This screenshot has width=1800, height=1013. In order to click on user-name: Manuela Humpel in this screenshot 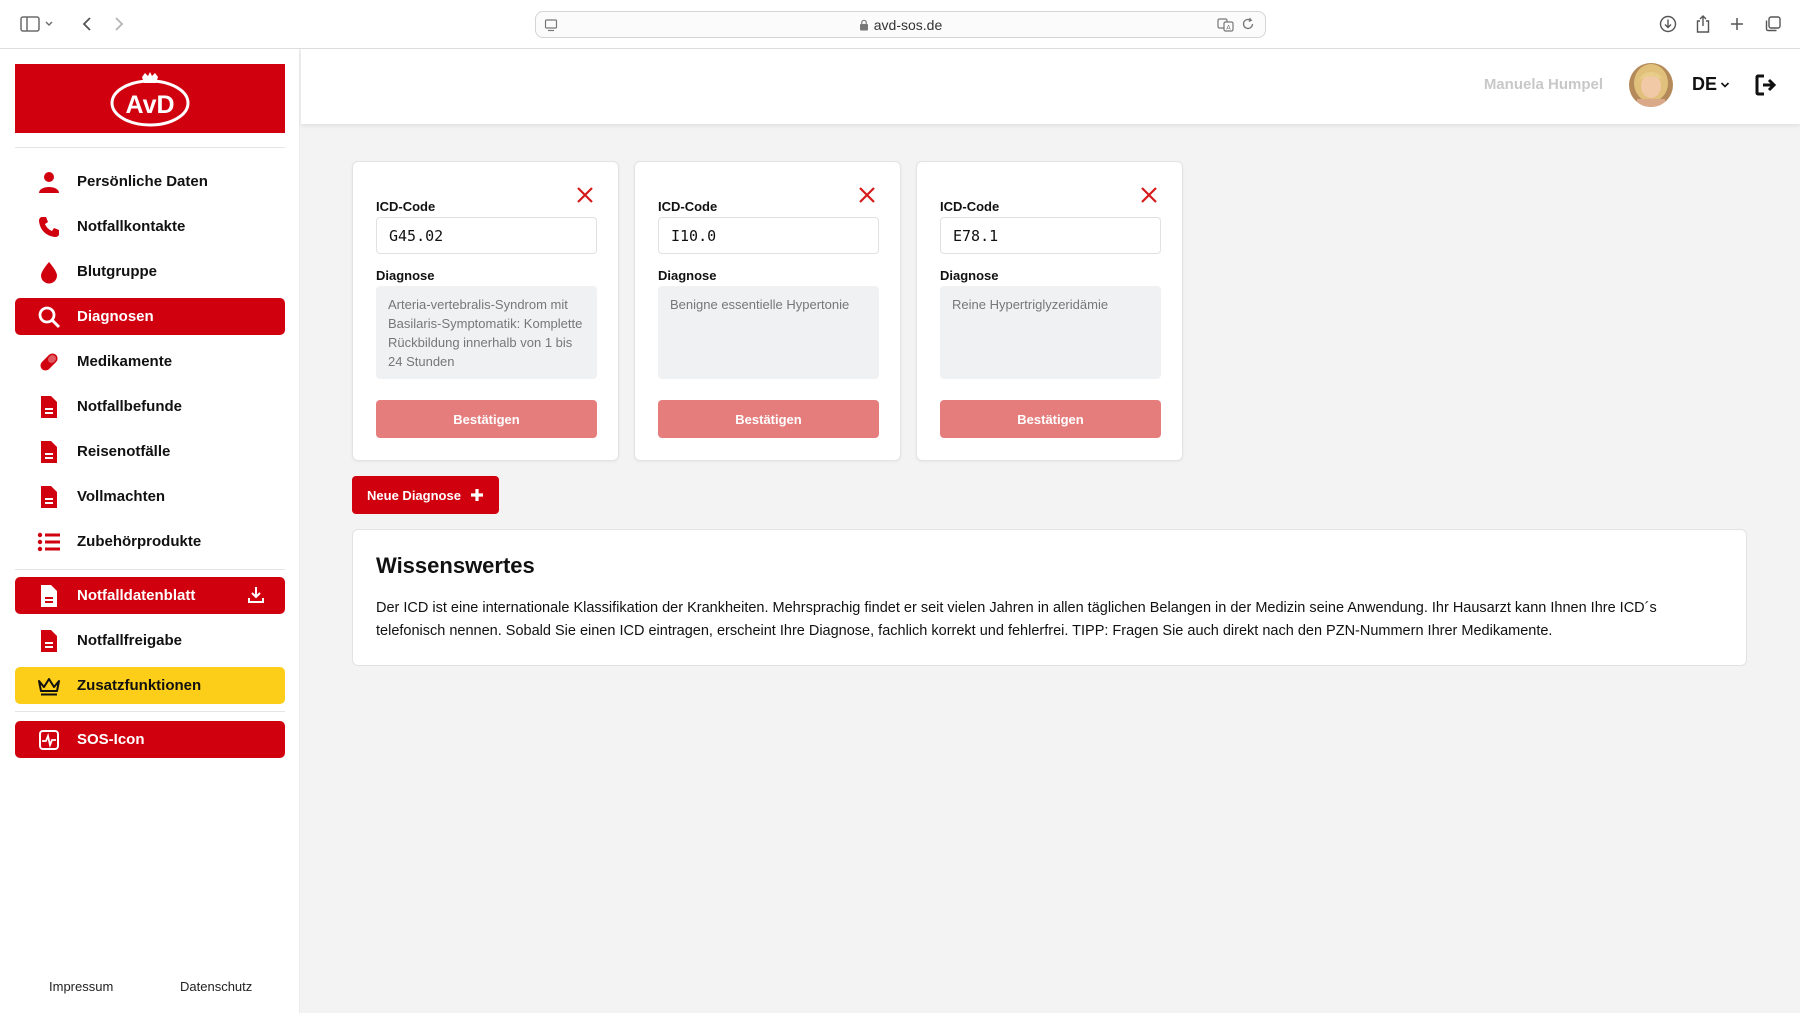, I will do `click(1543, 84)`.